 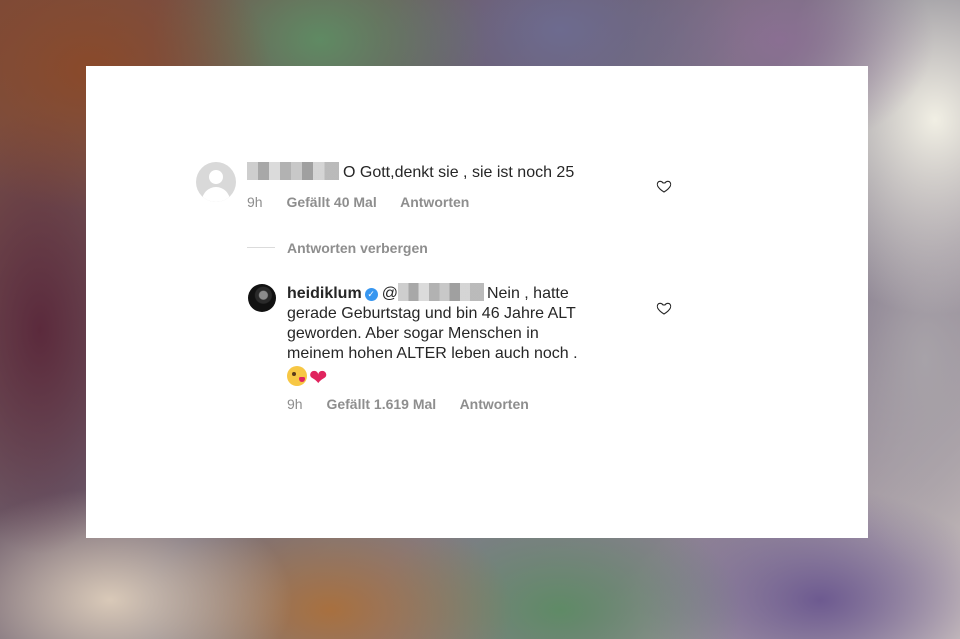 What do you see at coordinates (413, 333) in the screenshot?
I see `reply-text-line3: geworden. Aber sogar Menschen in` at bounding box center [413, 333].